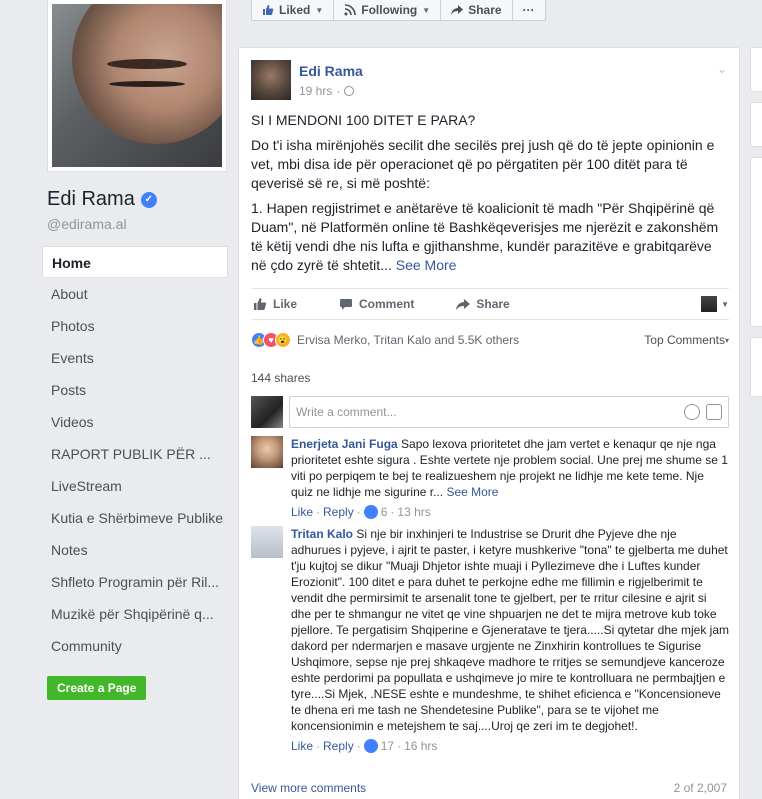 Image resolution: width=762 pixels, height=799 pixels. I want to click on like-button: Like, so click(275, 304).